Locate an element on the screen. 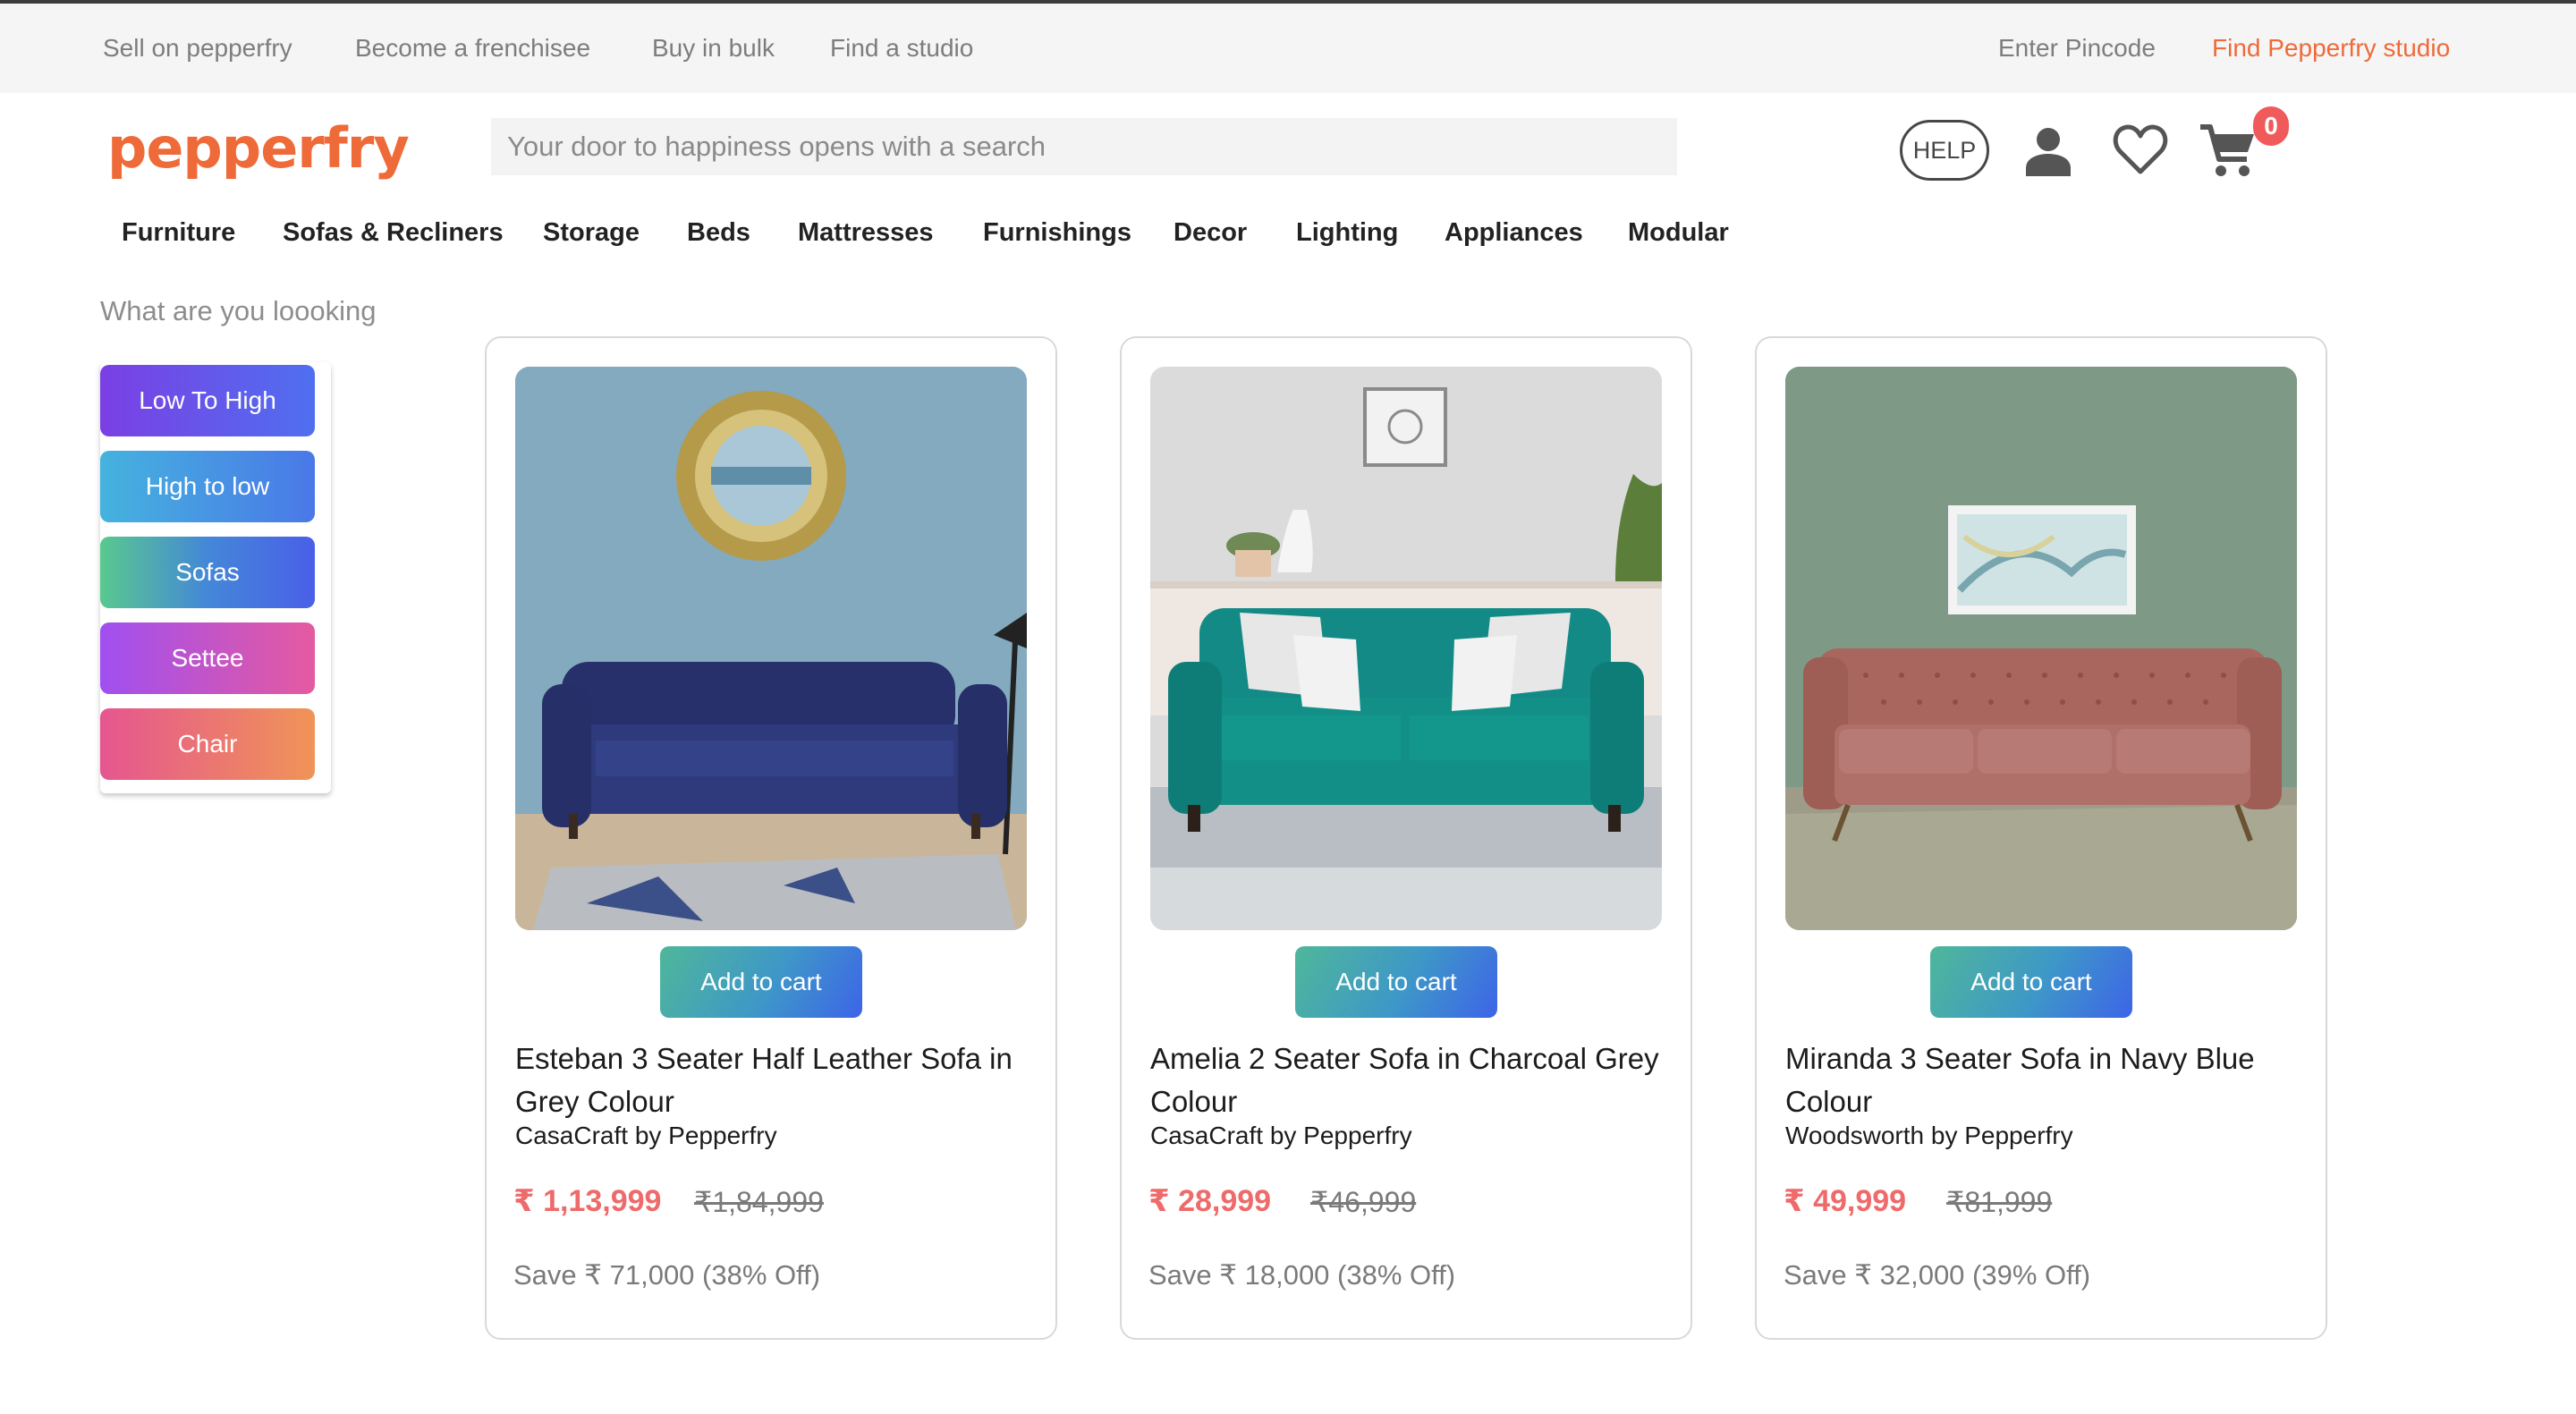 Image resolution: width=2576 pixels, height=1414 pixels. nav-decor: Decor is located at coordinates (1210, 232).